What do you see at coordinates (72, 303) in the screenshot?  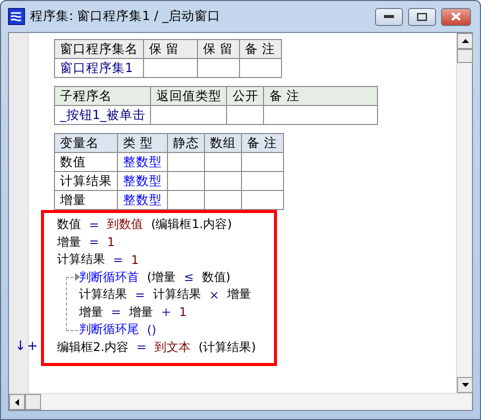 I see `loop-connector` at bounding box center [72, 303].